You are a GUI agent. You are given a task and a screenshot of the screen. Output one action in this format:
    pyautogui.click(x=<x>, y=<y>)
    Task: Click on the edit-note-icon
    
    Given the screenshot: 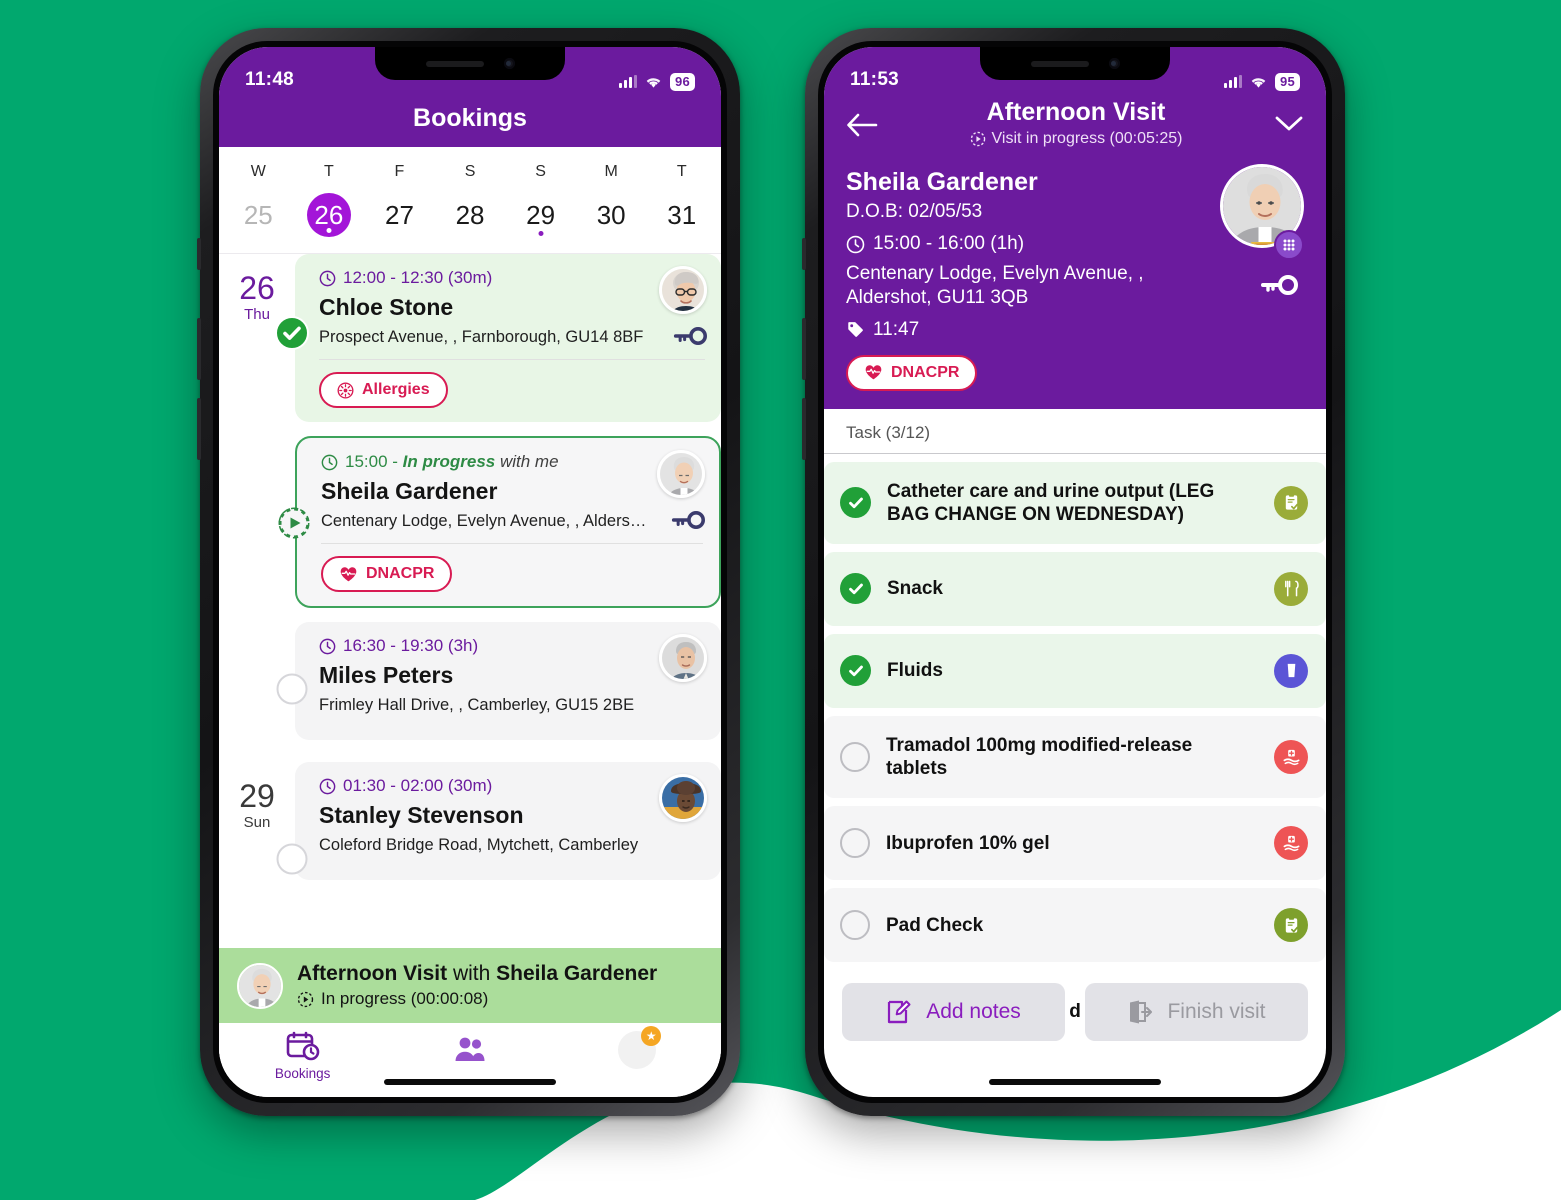 What is the action you would take?
    pyautogui.click(x=899, y=1012)
    